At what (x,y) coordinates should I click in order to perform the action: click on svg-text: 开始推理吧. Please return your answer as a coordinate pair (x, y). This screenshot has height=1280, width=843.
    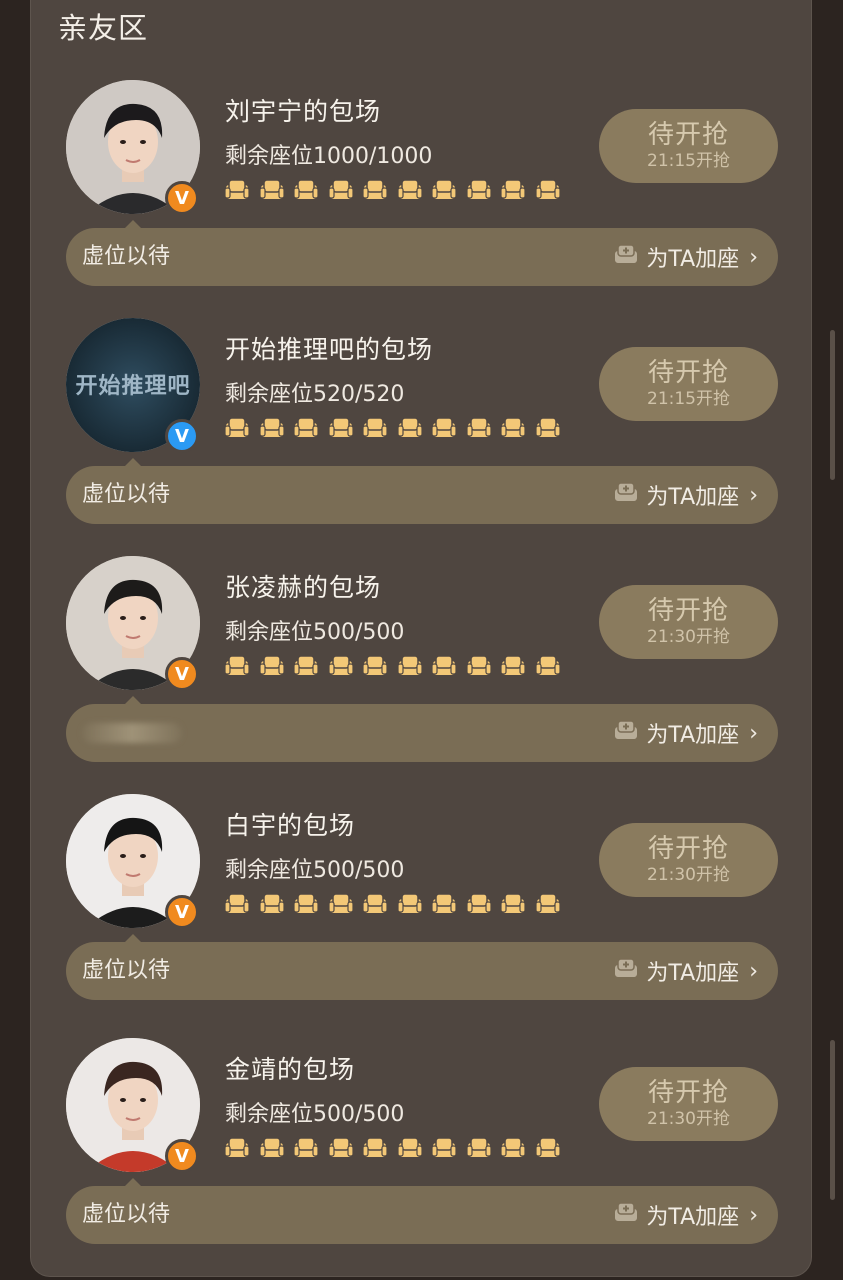
    Looking at the image, I should click on (132, 386).